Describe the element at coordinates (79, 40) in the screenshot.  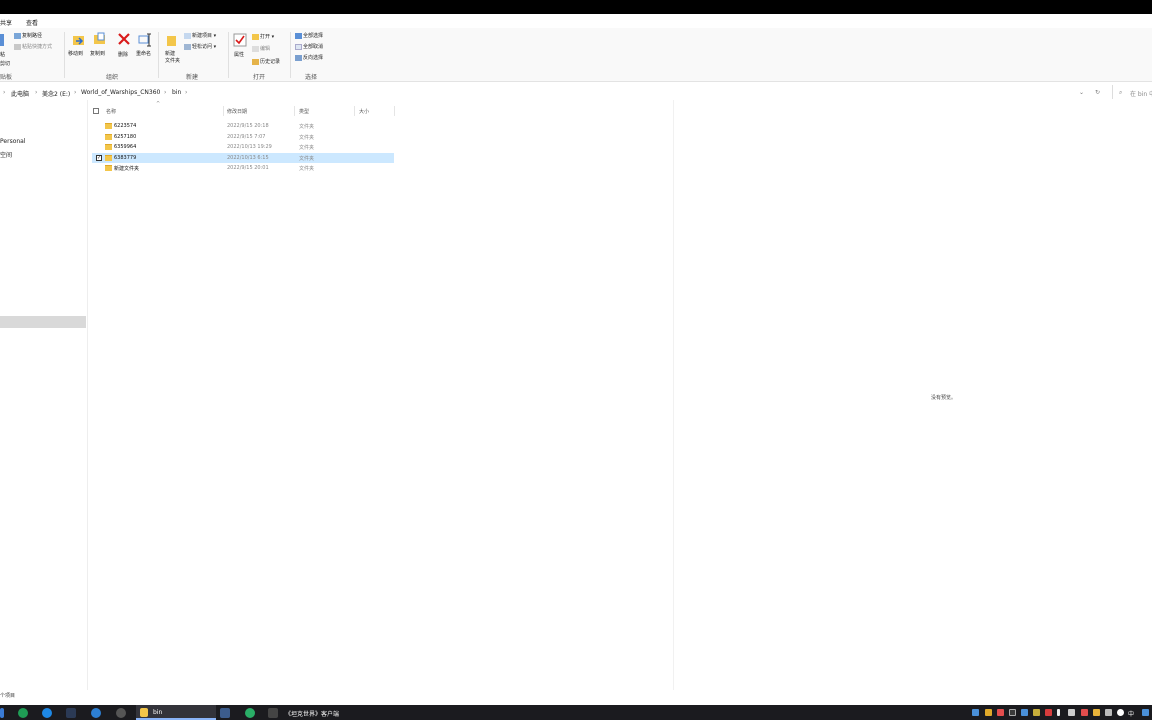
I see `move-to-icon` at that location.